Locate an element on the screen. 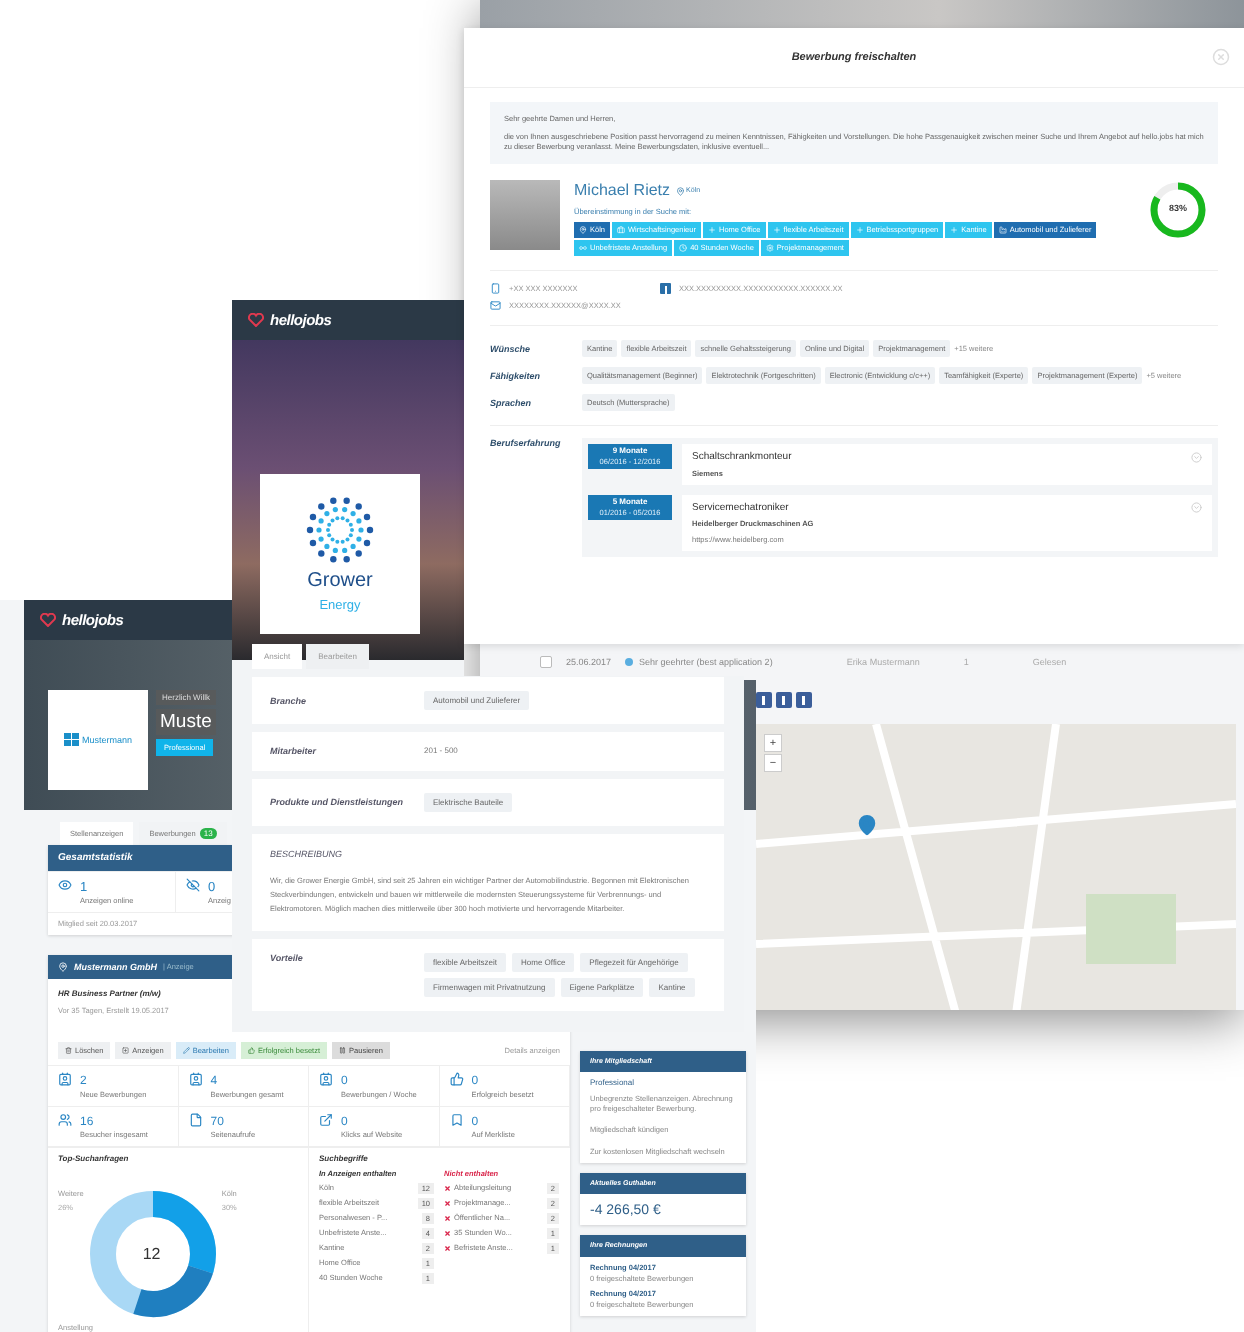 The width and height of the screenshot is (1244, 1332). map-pin-icon is located at coordinates (867, 825).